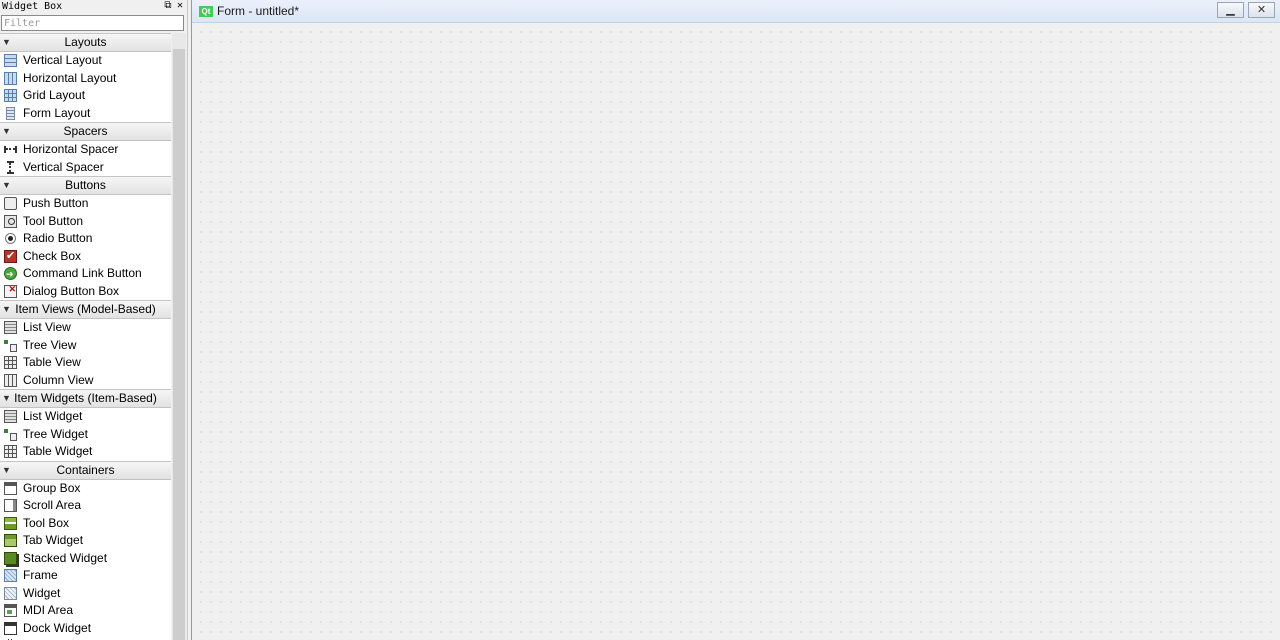  Describe the element at coordinates (71, 149) in the screenshot. I see `widget-item-label: Horizontal Spacer` at that location.